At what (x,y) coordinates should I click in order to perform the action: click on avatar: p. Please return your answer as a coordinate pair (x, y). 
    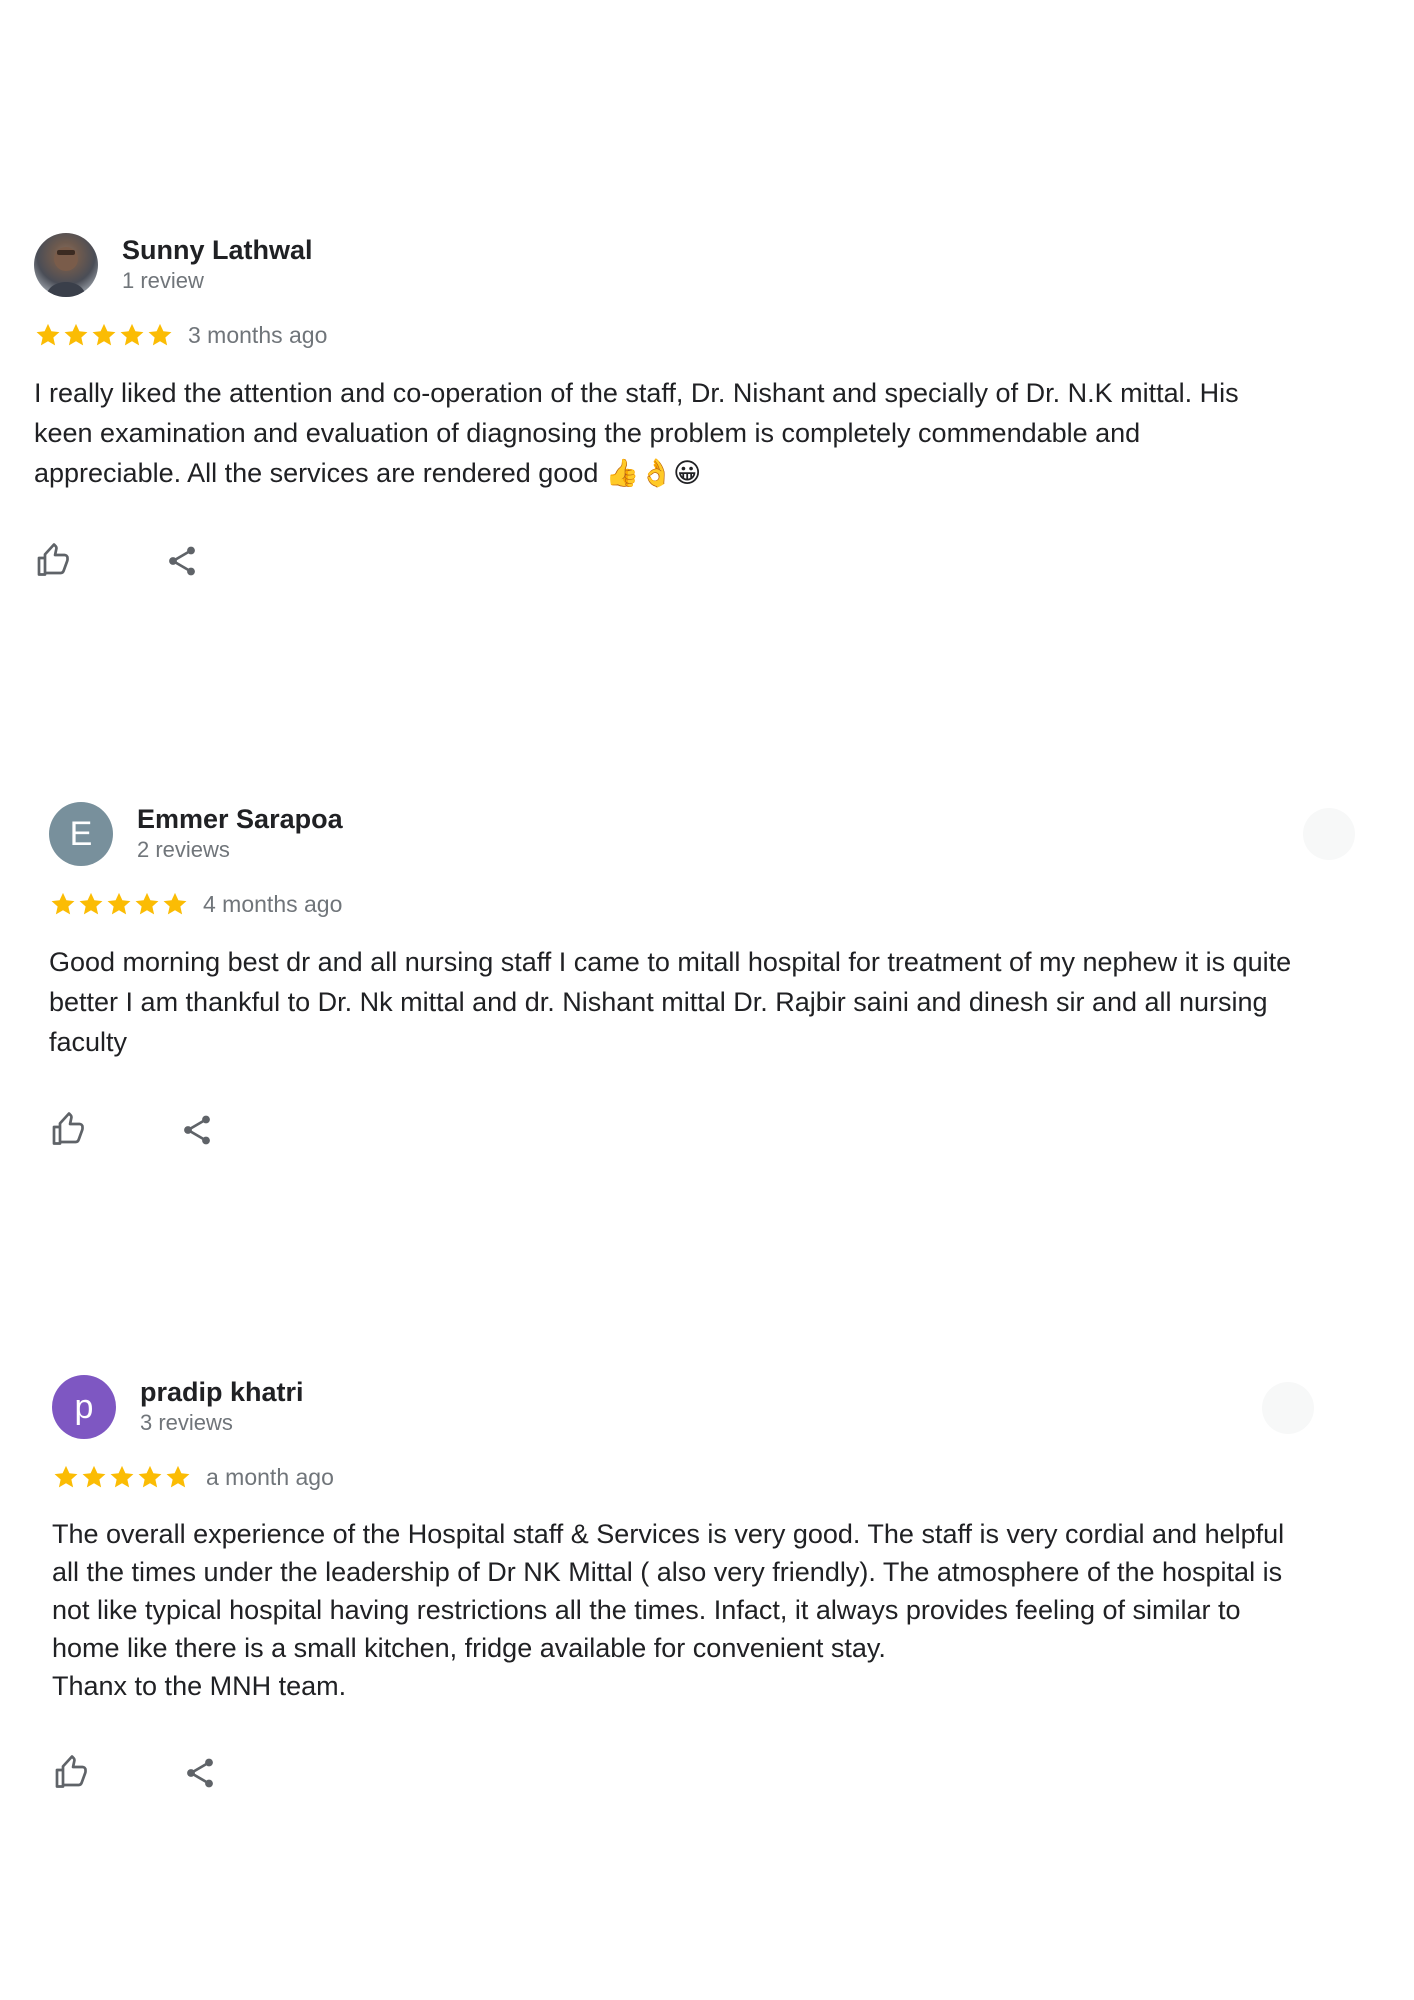
    Looking at the image, I should click on (84, 1407).